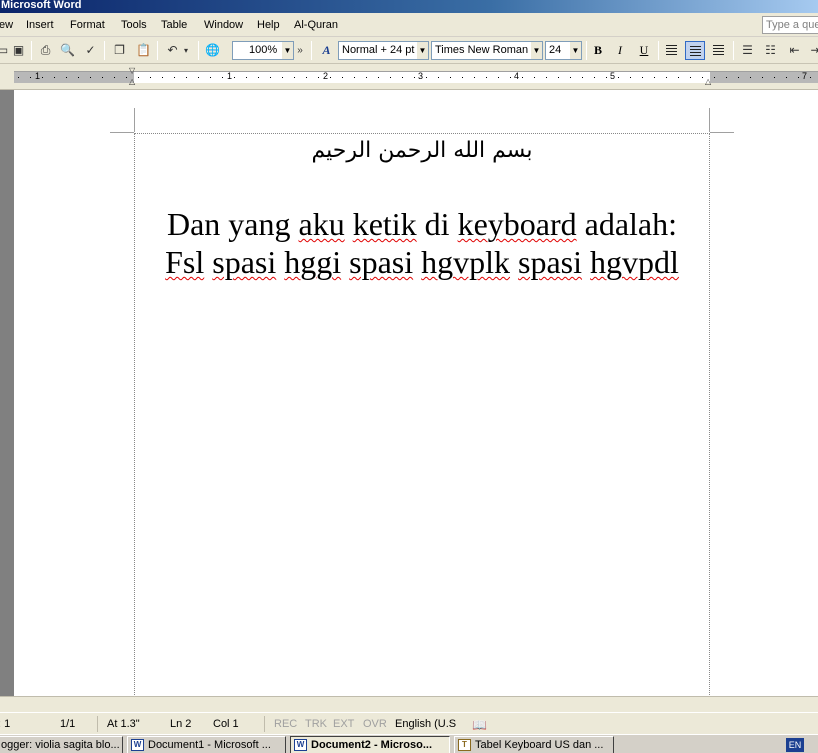 Image resolution: width=818 pixels, height=753 pixels. Describe the element at coordinates (708, 82) in the screenshot. I see `right-indent-icon: △` at that location.